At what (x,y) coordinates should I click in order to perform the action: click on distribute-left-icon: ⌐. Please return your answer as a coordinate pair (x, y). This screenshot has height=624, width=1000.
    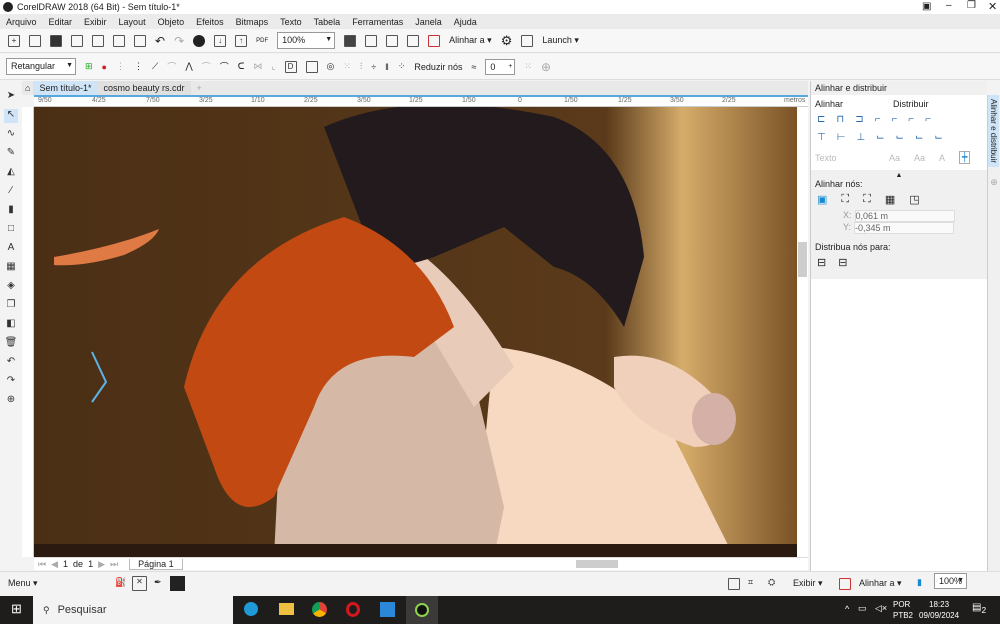
    Looking at the image, I should click on (878, 119).